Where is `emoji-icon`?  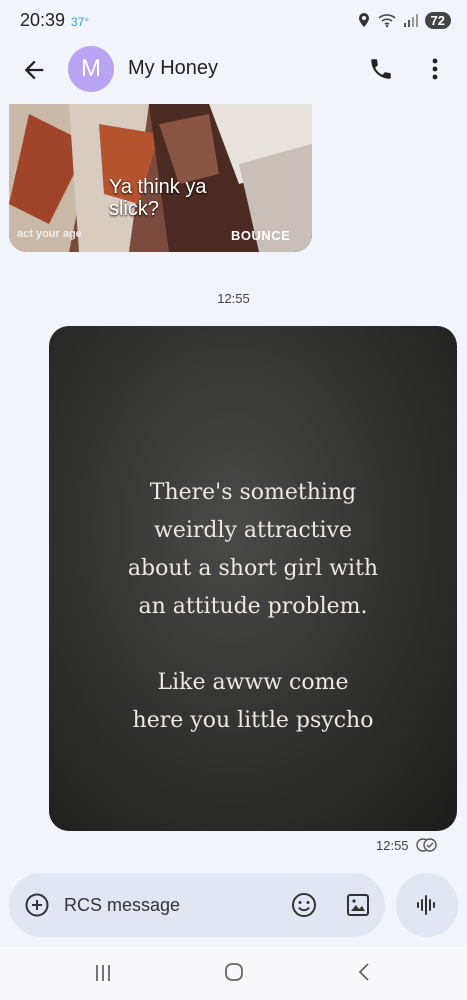
emoji-icon is located at coordinates (304, 905).